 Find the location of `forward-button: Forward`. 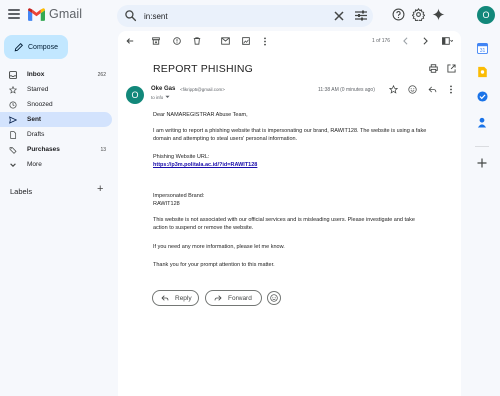

forward-button: Forward is located at coordinates (233, 298).